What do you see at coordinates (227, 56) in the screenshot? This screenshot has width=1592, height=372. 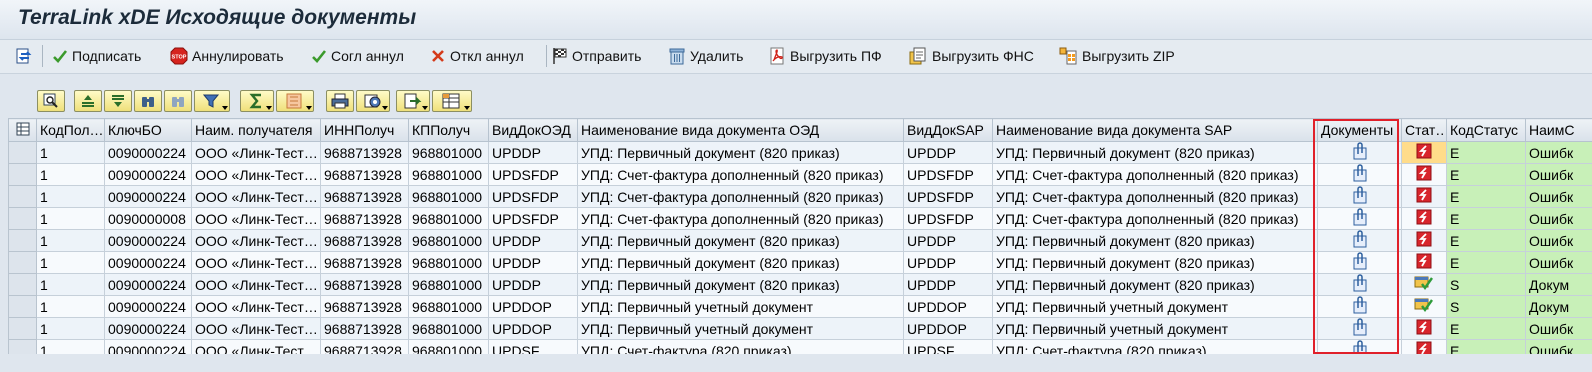 I see `annul-button: STOP Аннулировать` at bounding box center [227, 56].